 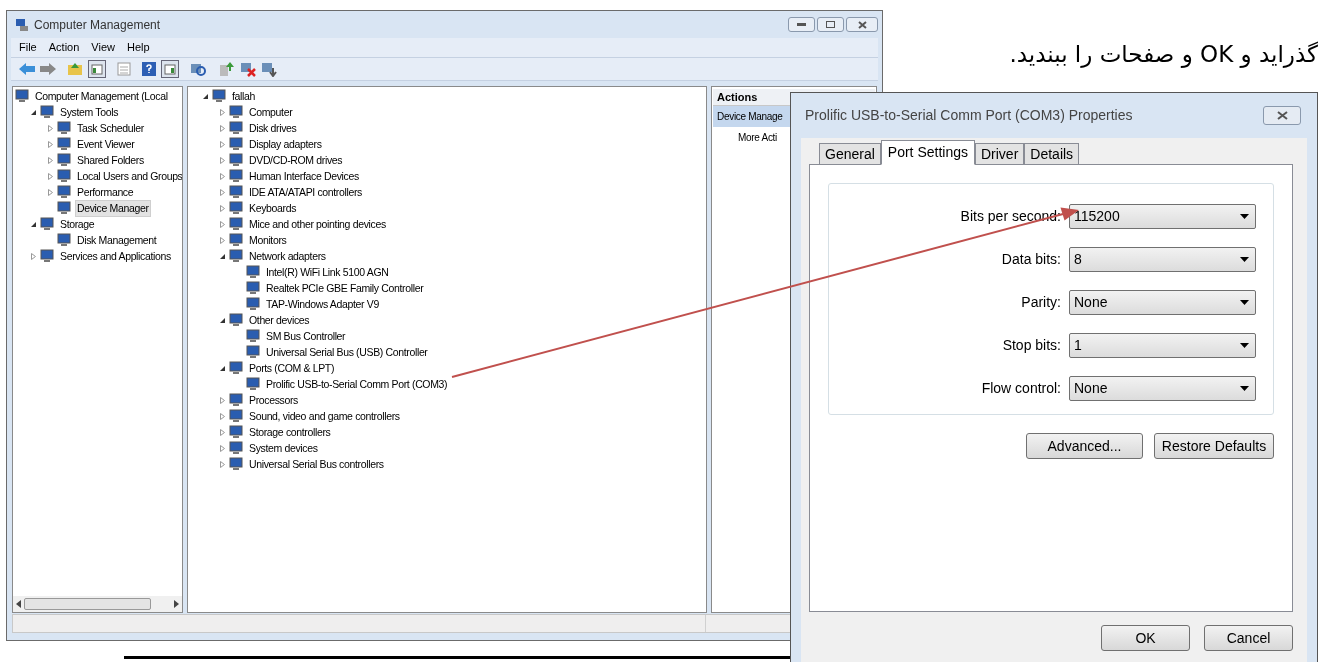 I want to click on field-label: Parity:, so click(x=1041, y=302).